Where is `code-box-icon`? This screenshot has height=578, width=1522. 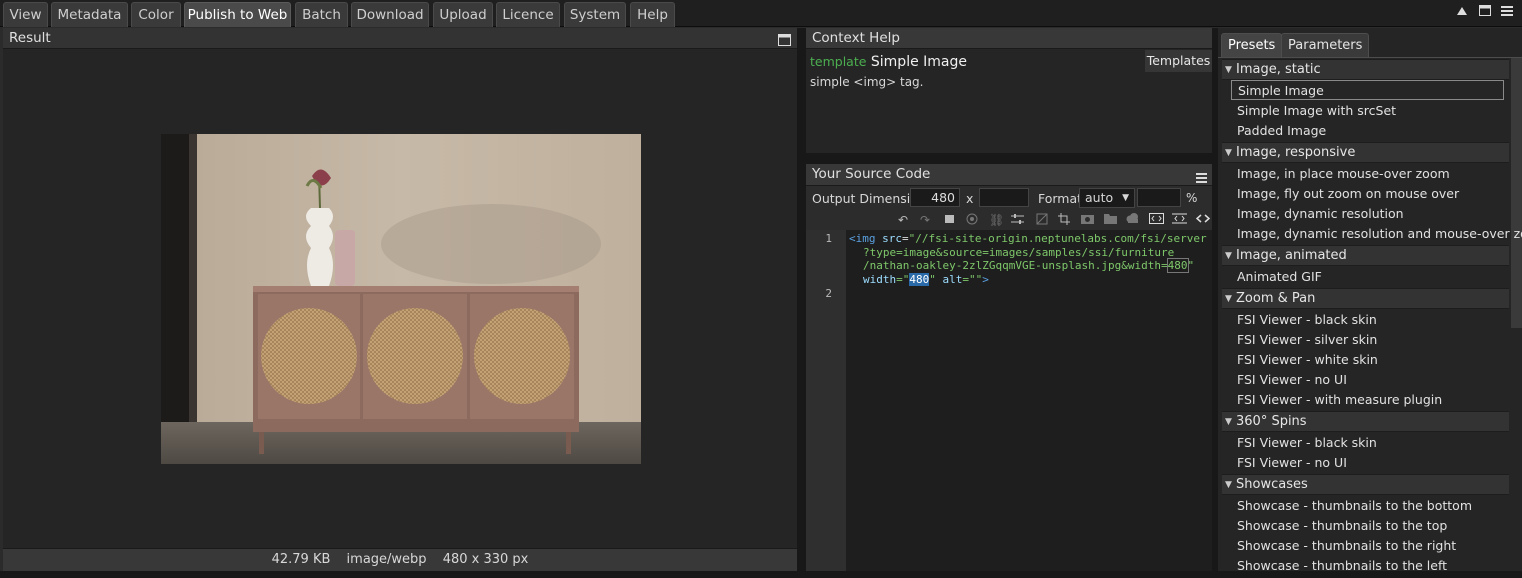 code-box-icon is located at coordinates (1156, 220).